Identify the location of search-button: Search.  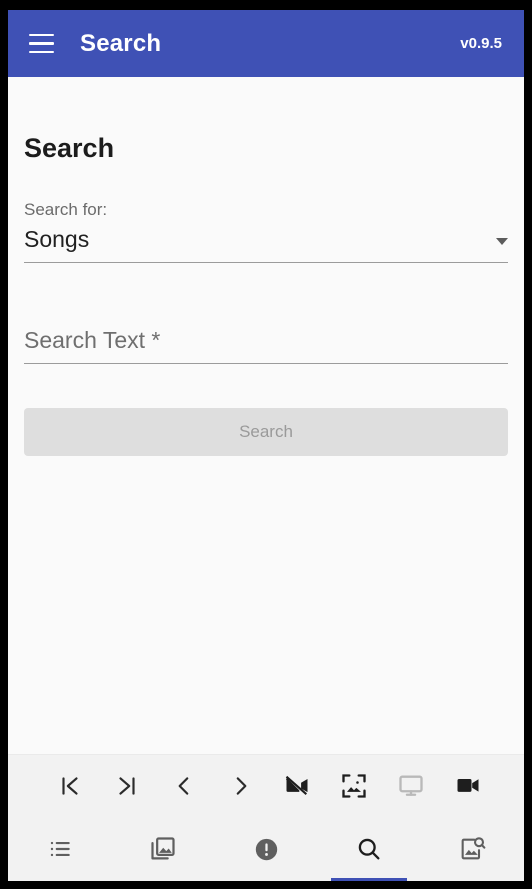
(266, 432).